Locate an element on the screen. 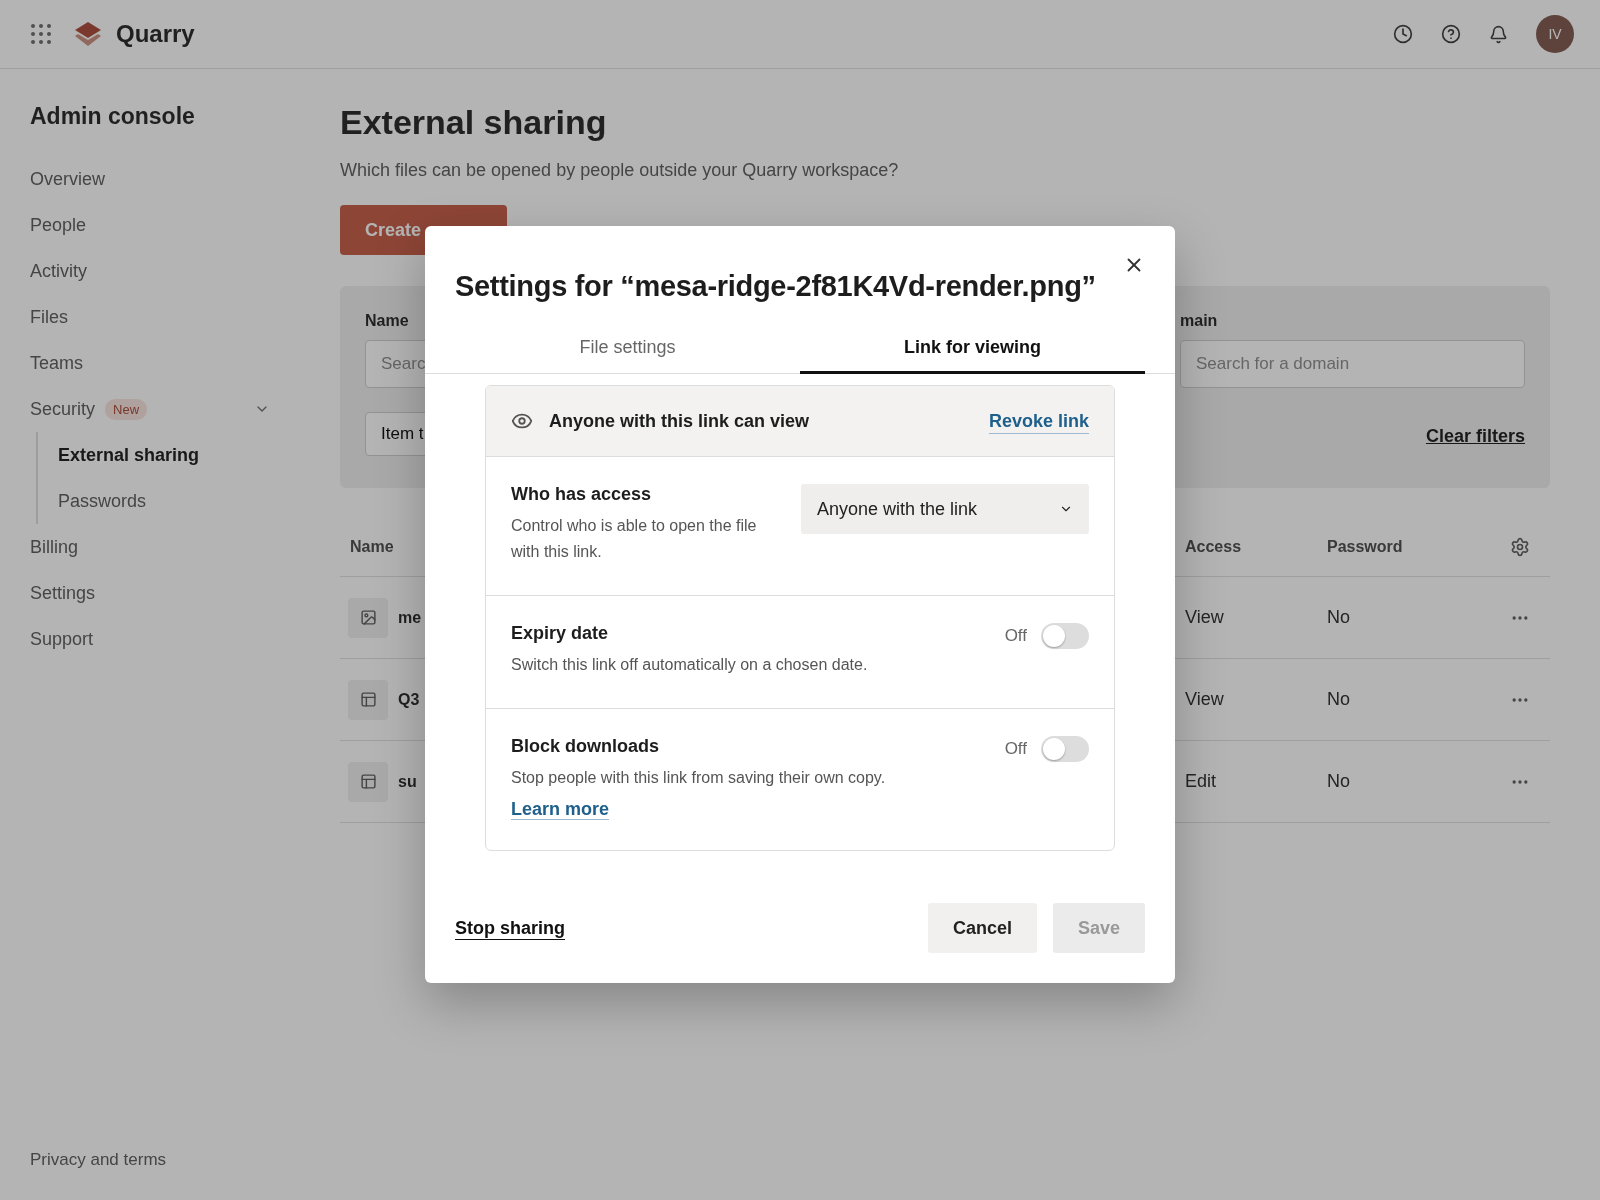 This screenshot has height=1200, width=1600. page-title: External sharing is located at coordinates (474, 122).